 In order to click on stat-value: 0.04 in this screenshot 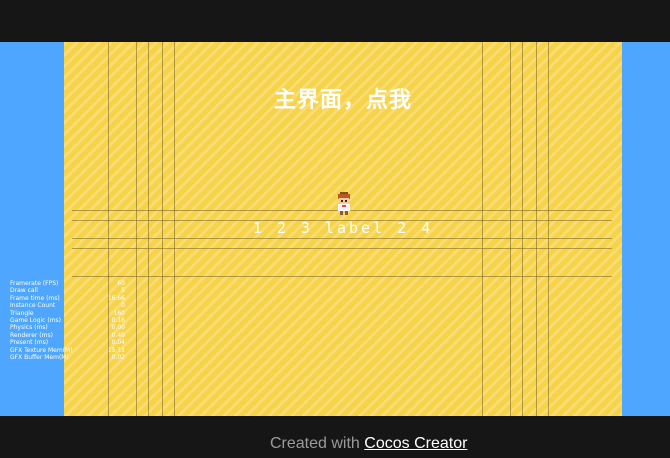, I will do `click(118, 343)`.